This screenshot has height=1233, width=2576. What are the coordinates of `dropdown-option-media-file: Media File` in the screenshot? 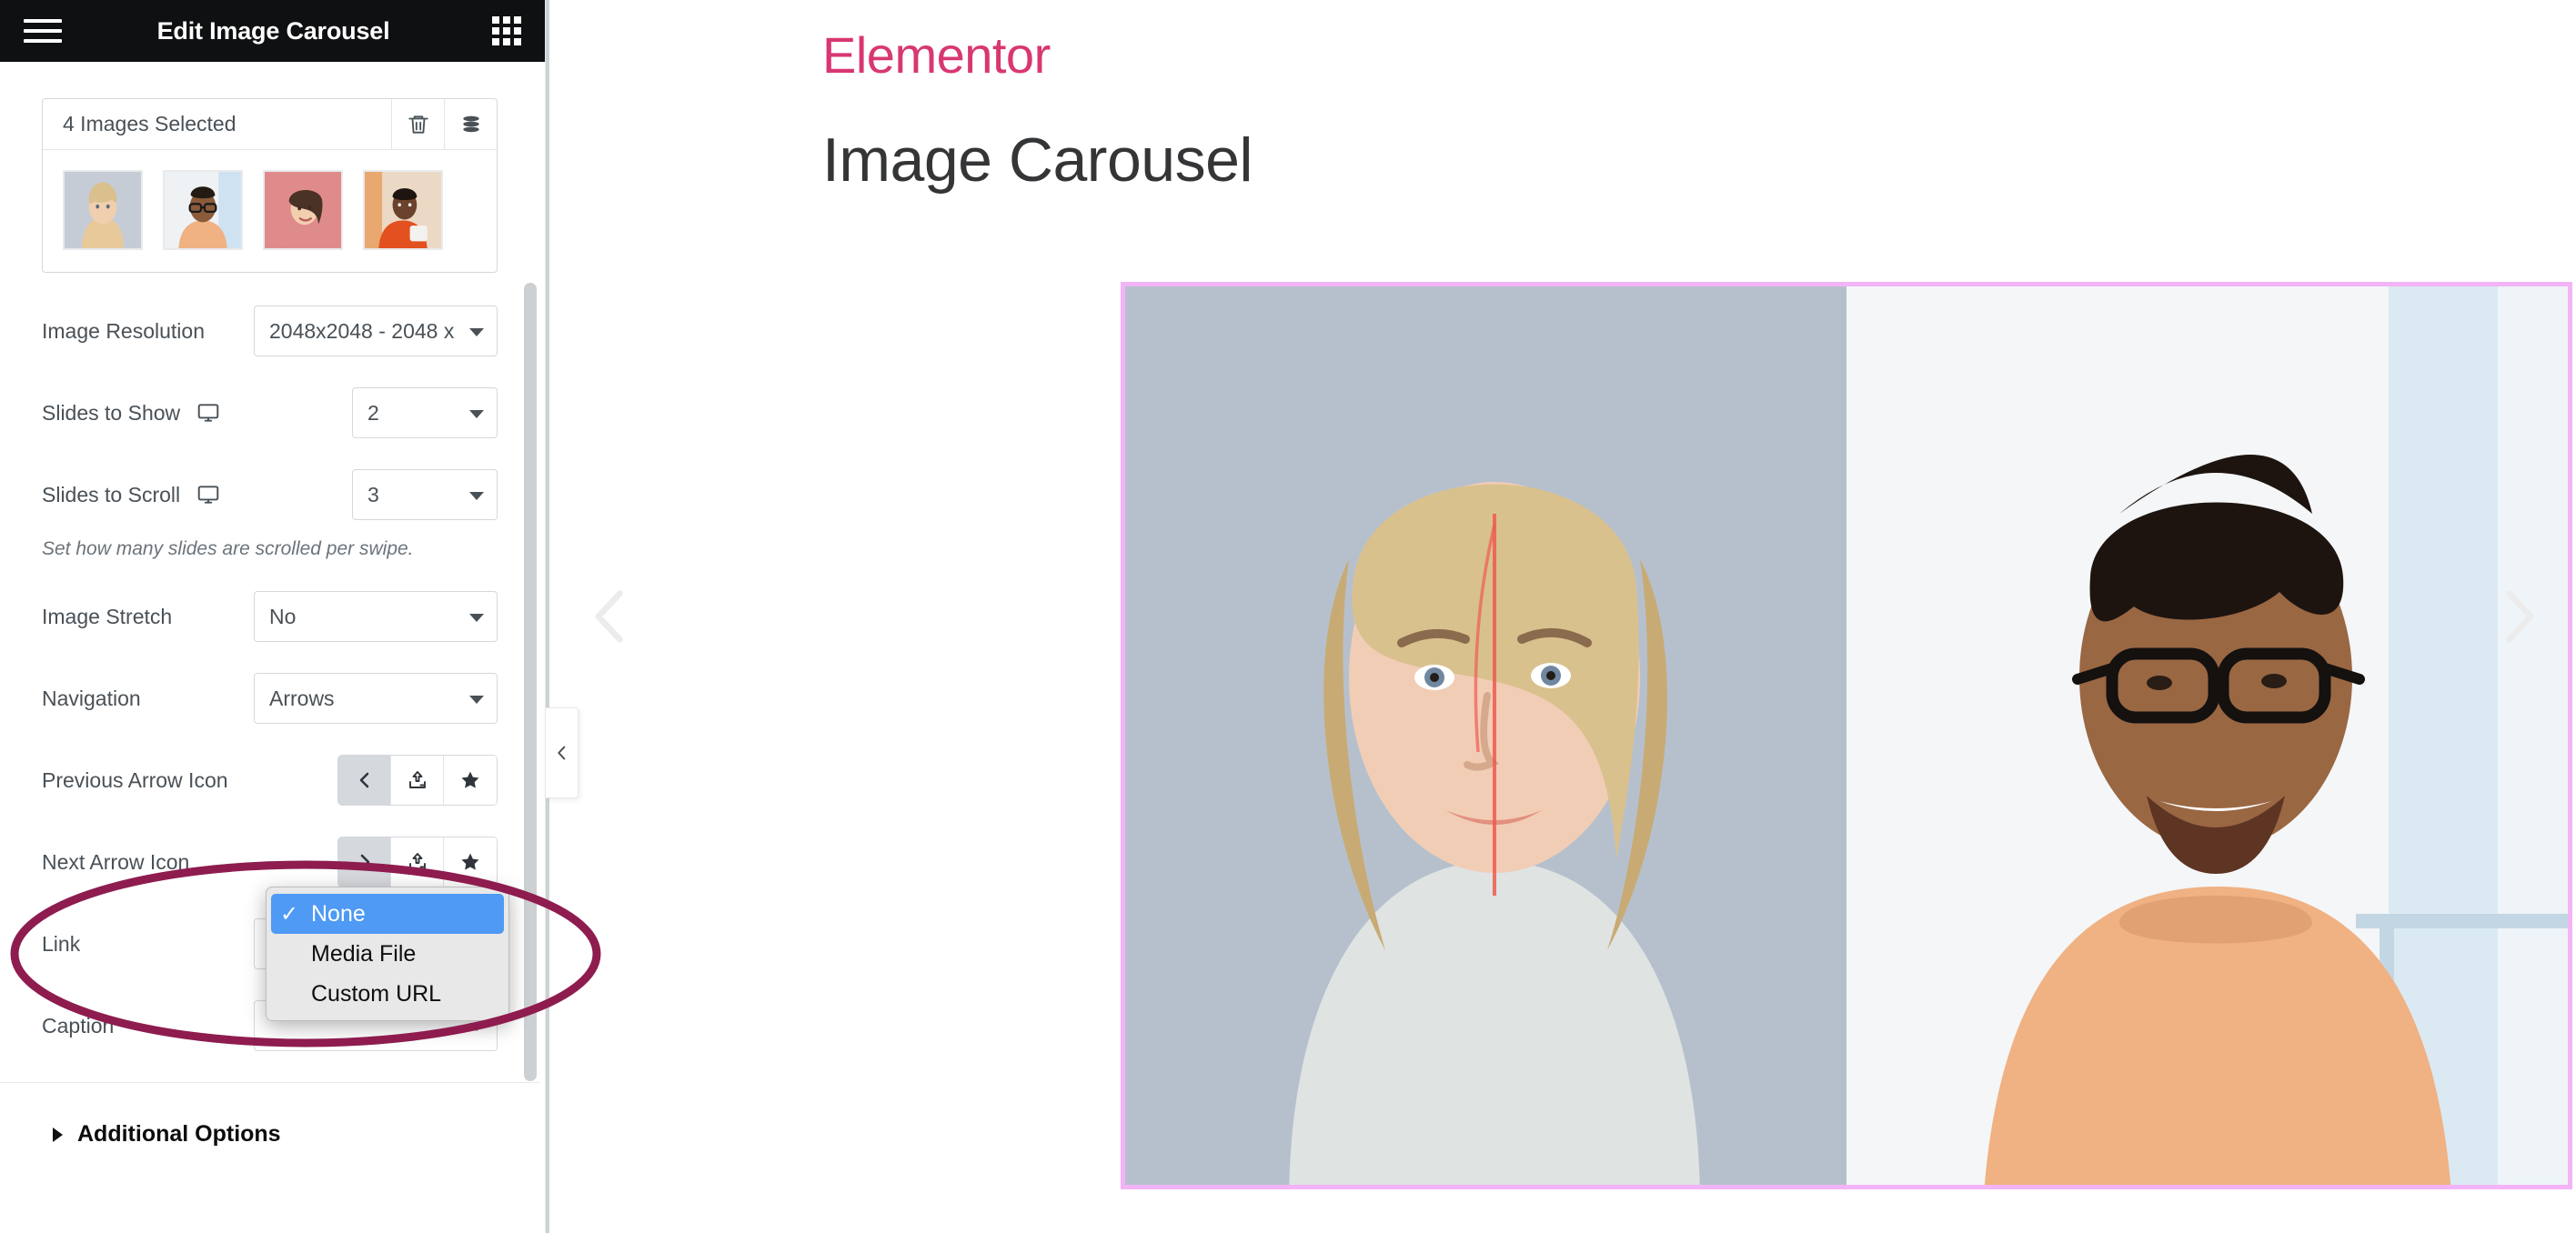 It's located at (387, 954).